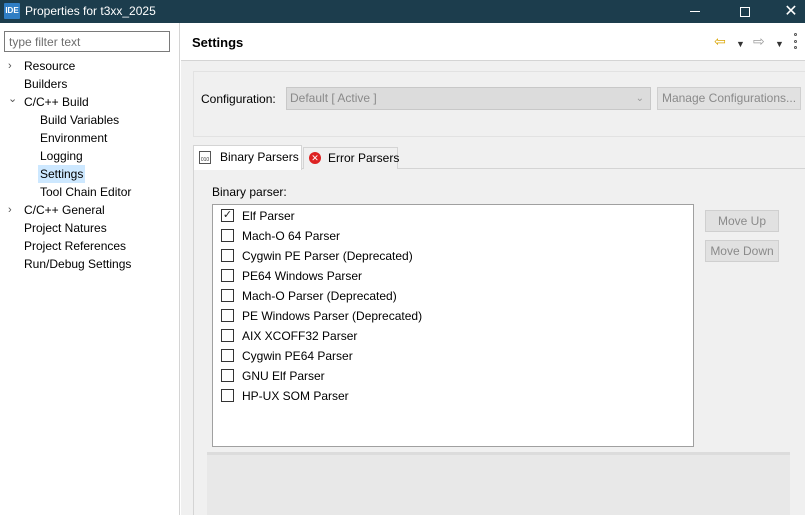  Describe the element at coordinates (742, 251) in the screenshot. I see `move-down-button: Move Down` at that location.